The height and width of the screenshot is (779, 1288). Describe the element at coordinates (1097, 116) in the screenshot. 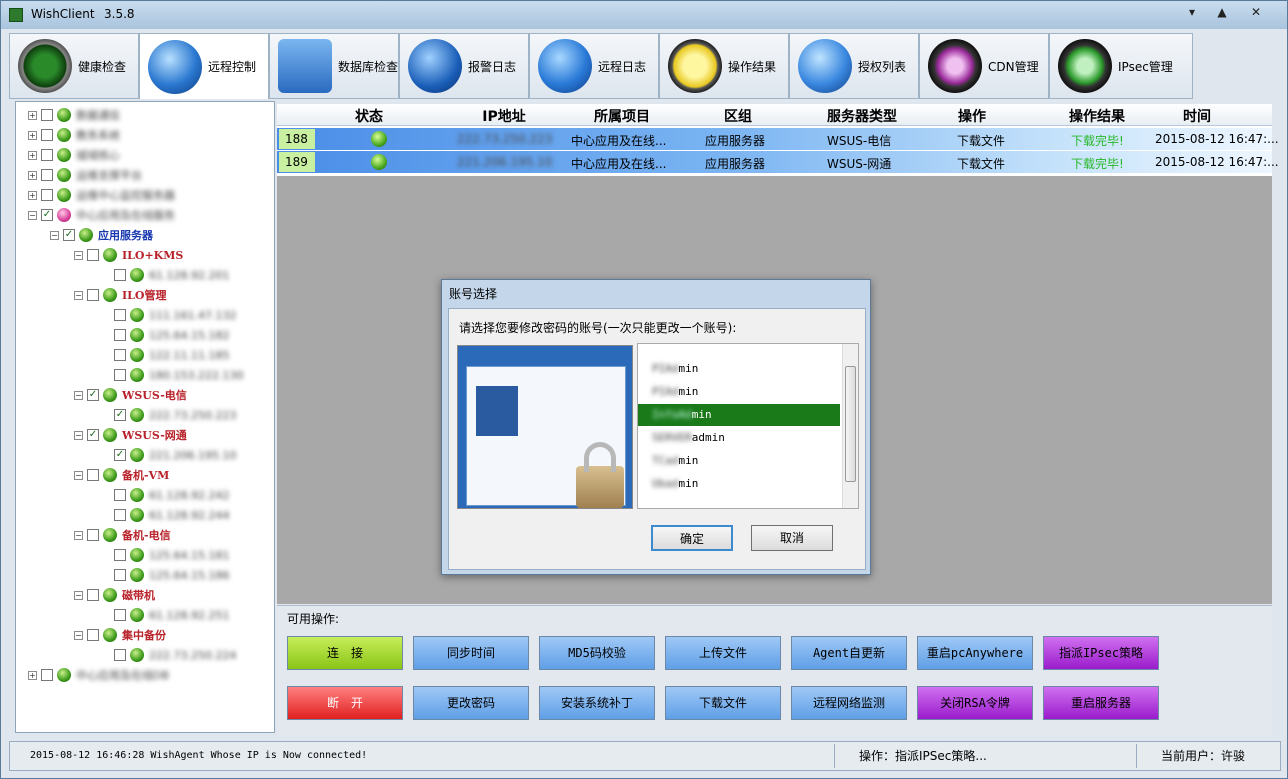

I see `header-op-result: 操作结果` at that location.